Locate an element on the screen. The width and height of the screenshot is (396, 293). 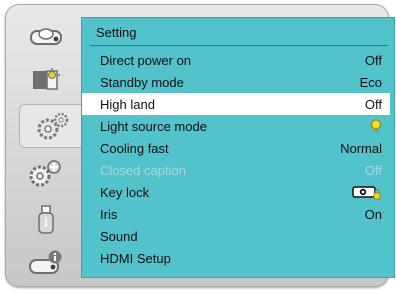
sidebar-item-information is located at coordinates (46, 264).